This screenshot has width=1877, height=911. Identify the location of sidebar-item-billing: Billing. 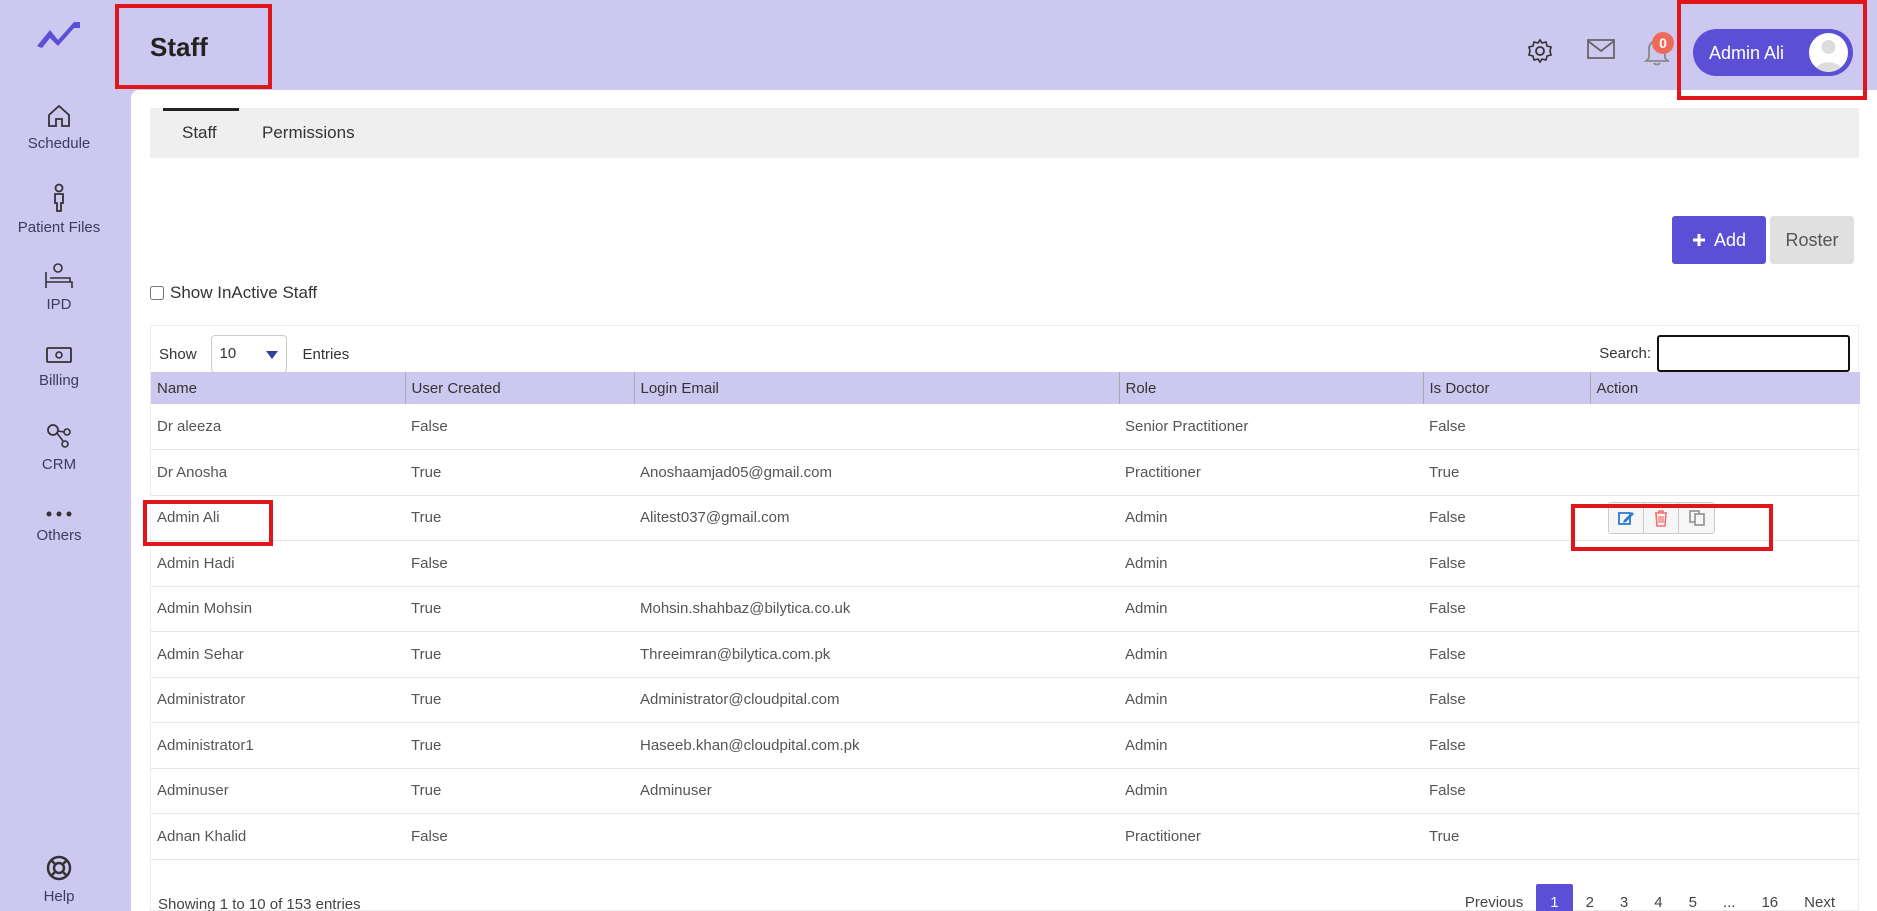
(59, 366).